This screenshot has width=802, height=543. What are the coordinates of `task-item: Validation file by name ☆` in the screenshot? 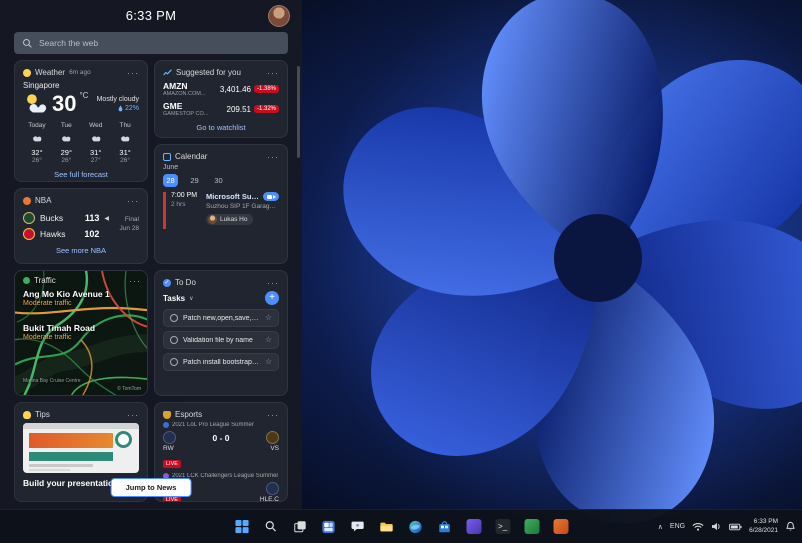 It's located at (221, 340).